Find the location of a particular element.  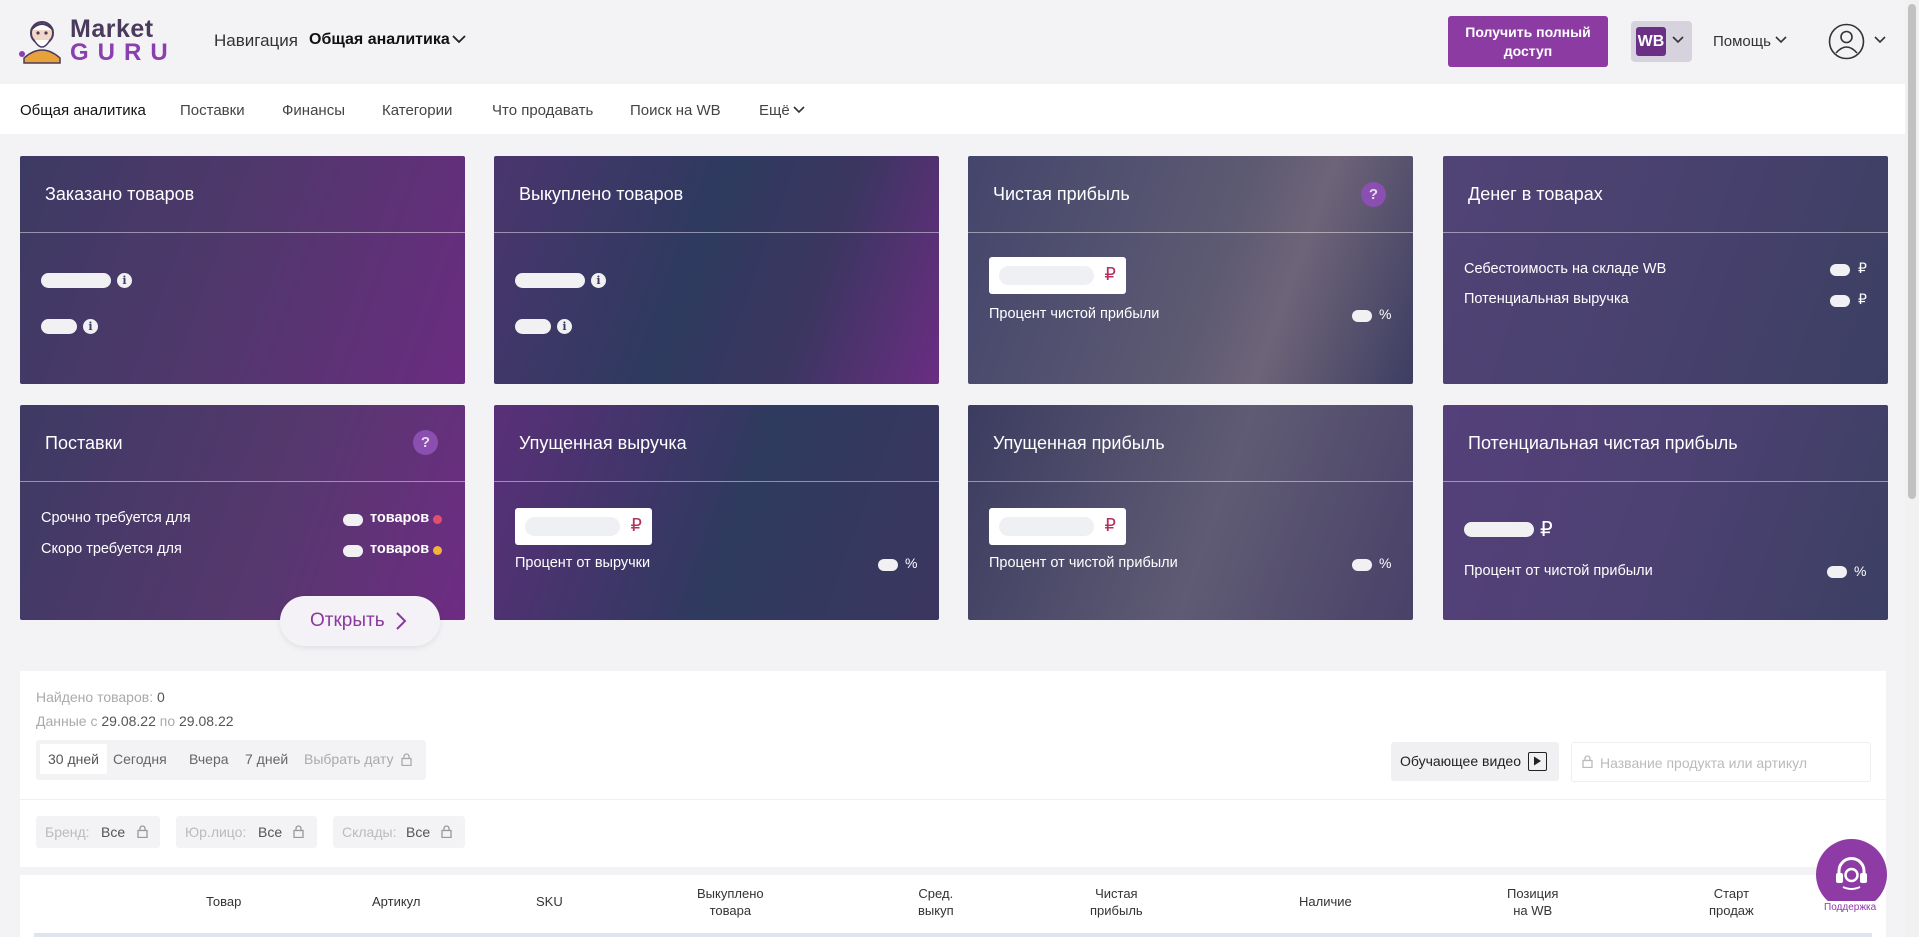

card-title: Заказано товаров is located at coordinates (120, 194).